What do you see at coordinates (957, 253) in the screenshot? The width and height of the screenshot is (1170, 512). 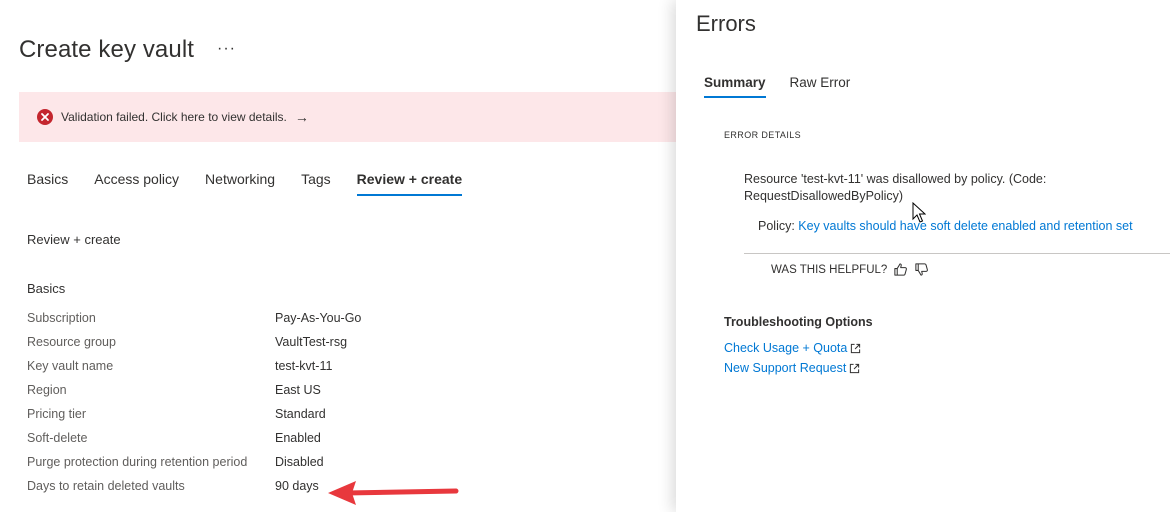 I see `divider` at bounding box center [957, 253].